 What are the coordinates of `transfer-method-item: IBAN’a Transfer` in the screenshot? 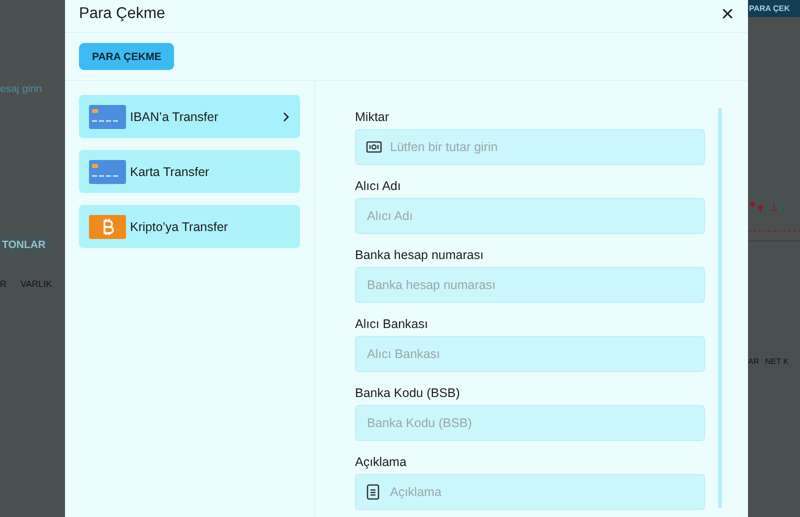 It's located at (189, 116).